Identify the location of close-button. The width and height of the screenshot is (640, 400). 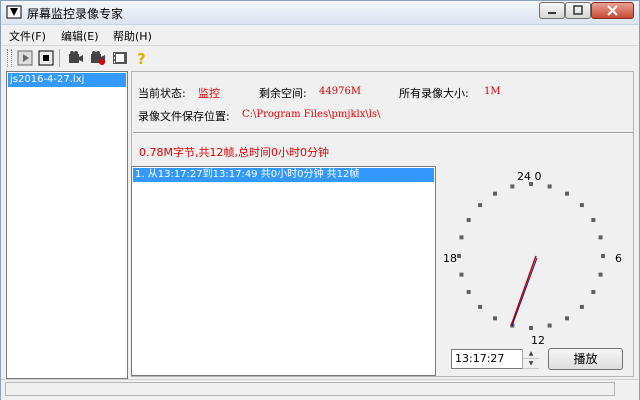
(612, 10).